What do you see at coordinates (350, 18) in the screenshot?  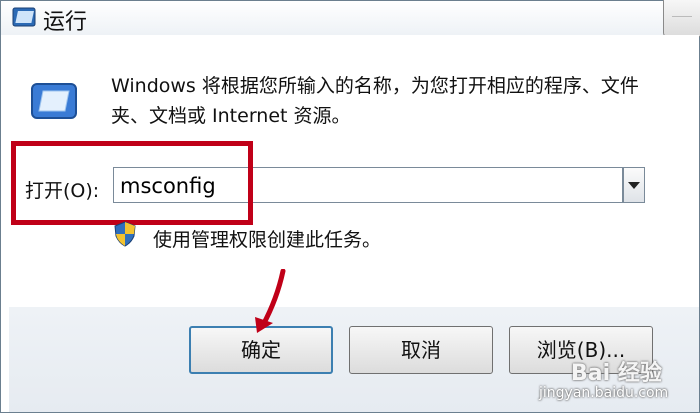 I see `title-bar: 运行` at bounding box center [350, 18].